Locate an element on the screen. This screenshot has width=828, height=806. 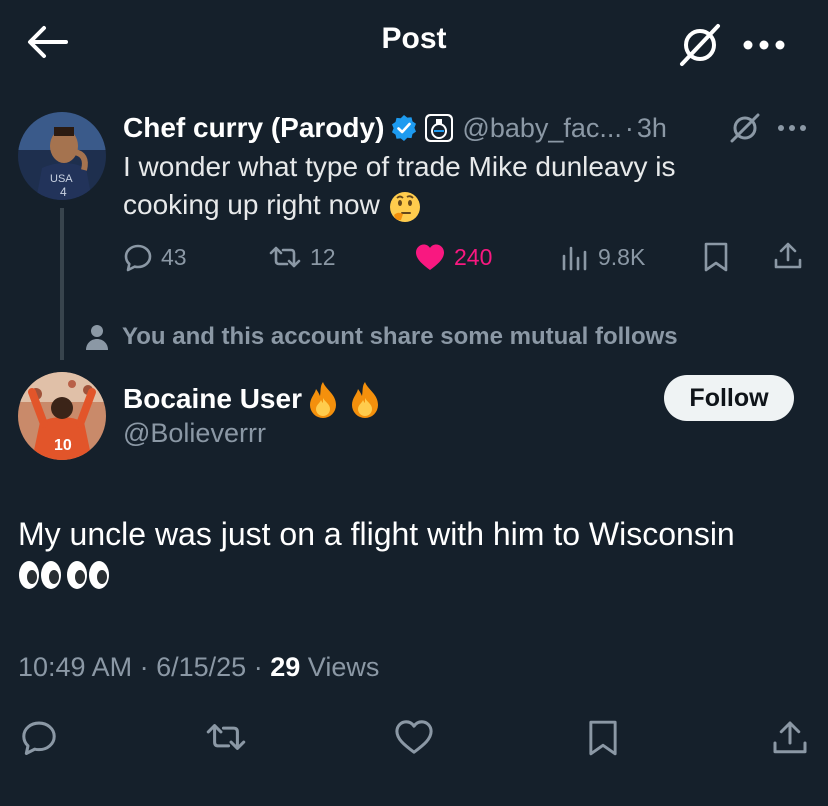
eyes-emoji-row is located at coordinates (413, 575).